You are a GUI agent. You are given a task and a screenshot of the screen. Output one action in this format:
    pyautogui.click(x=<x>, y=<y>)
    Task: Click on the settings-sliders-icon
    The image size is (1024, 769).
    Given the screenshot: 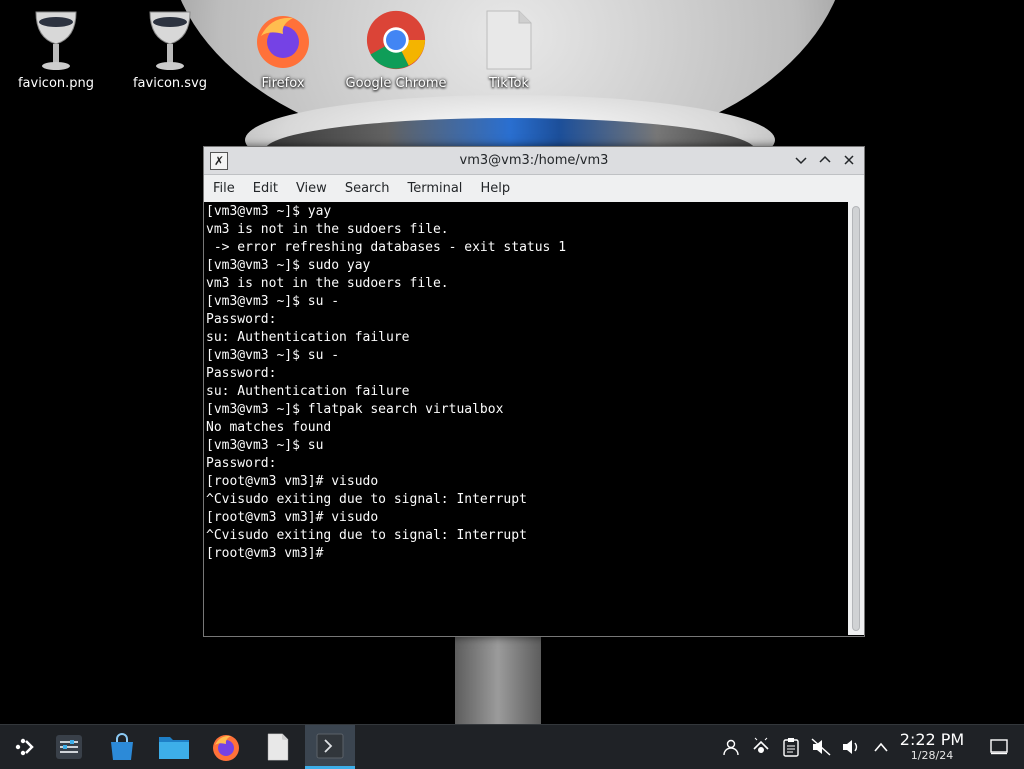 What is the action you would take?
    pyautogui.click(x=69, y=747)
    